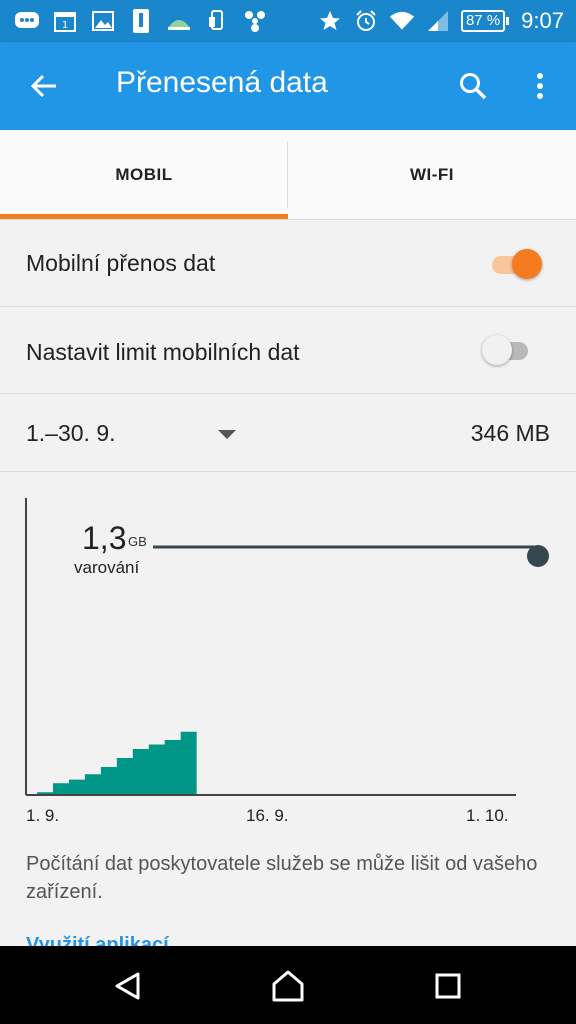  What do you see at coordinates (103, 21) in the screenshot?
I see `gallery-icon` at bounding box center [103, 21].